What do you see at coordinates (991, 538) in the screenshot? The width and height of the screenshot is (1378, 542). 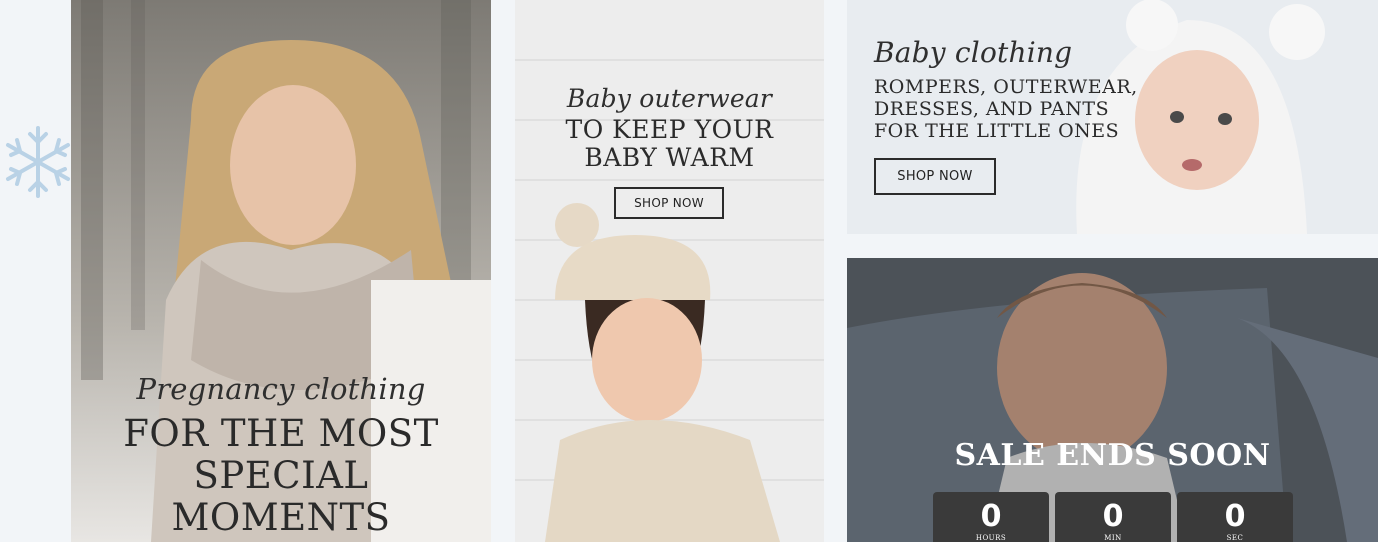 I see `countdown-hours-label: HOURS` at bounding box center [991, 538].